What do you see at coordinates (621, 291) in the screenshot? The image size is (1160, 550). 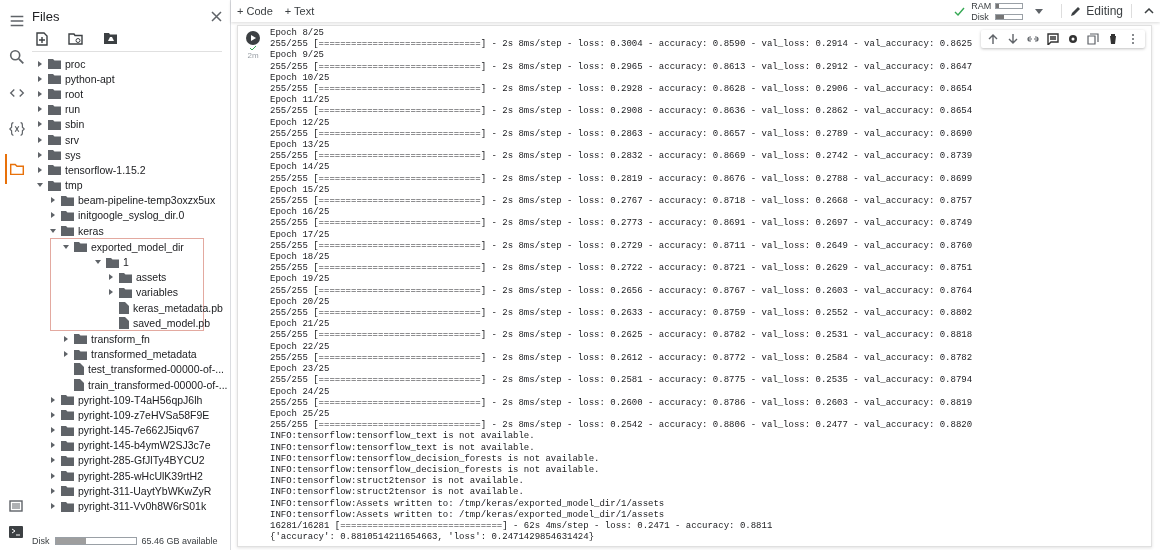 I see `output-line: 255/255 [==============================] - 2s 8ms/step - loss: 0.2656 - accuracy: 0.8767 - val_loss: 0.2603 - val_accuracy: 0.8764` at bounding box center [621, 291].